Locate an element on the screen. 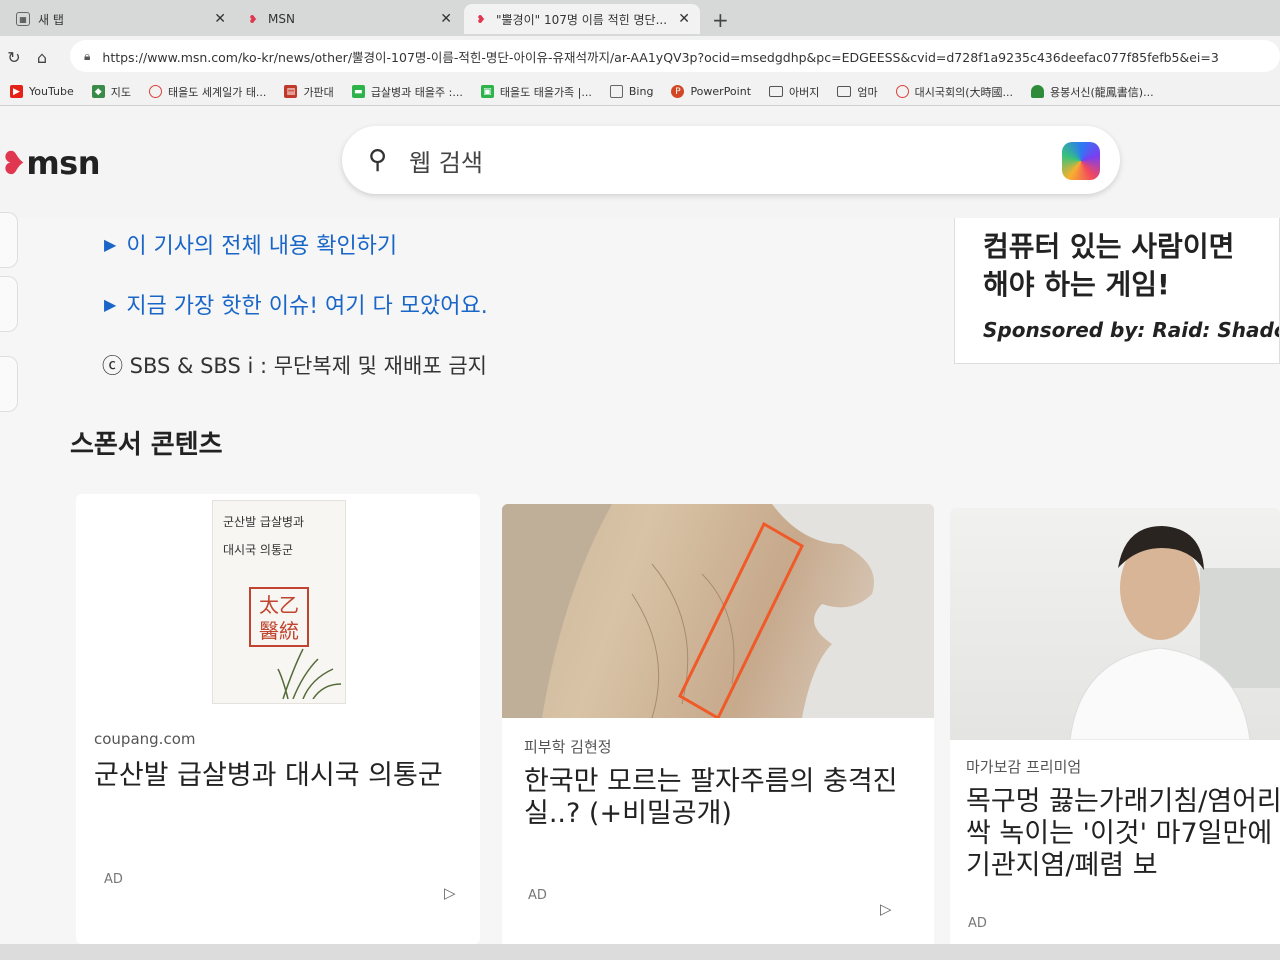  book-cover-text: 군산발 급살병과 is located at coordinates (264, 522).